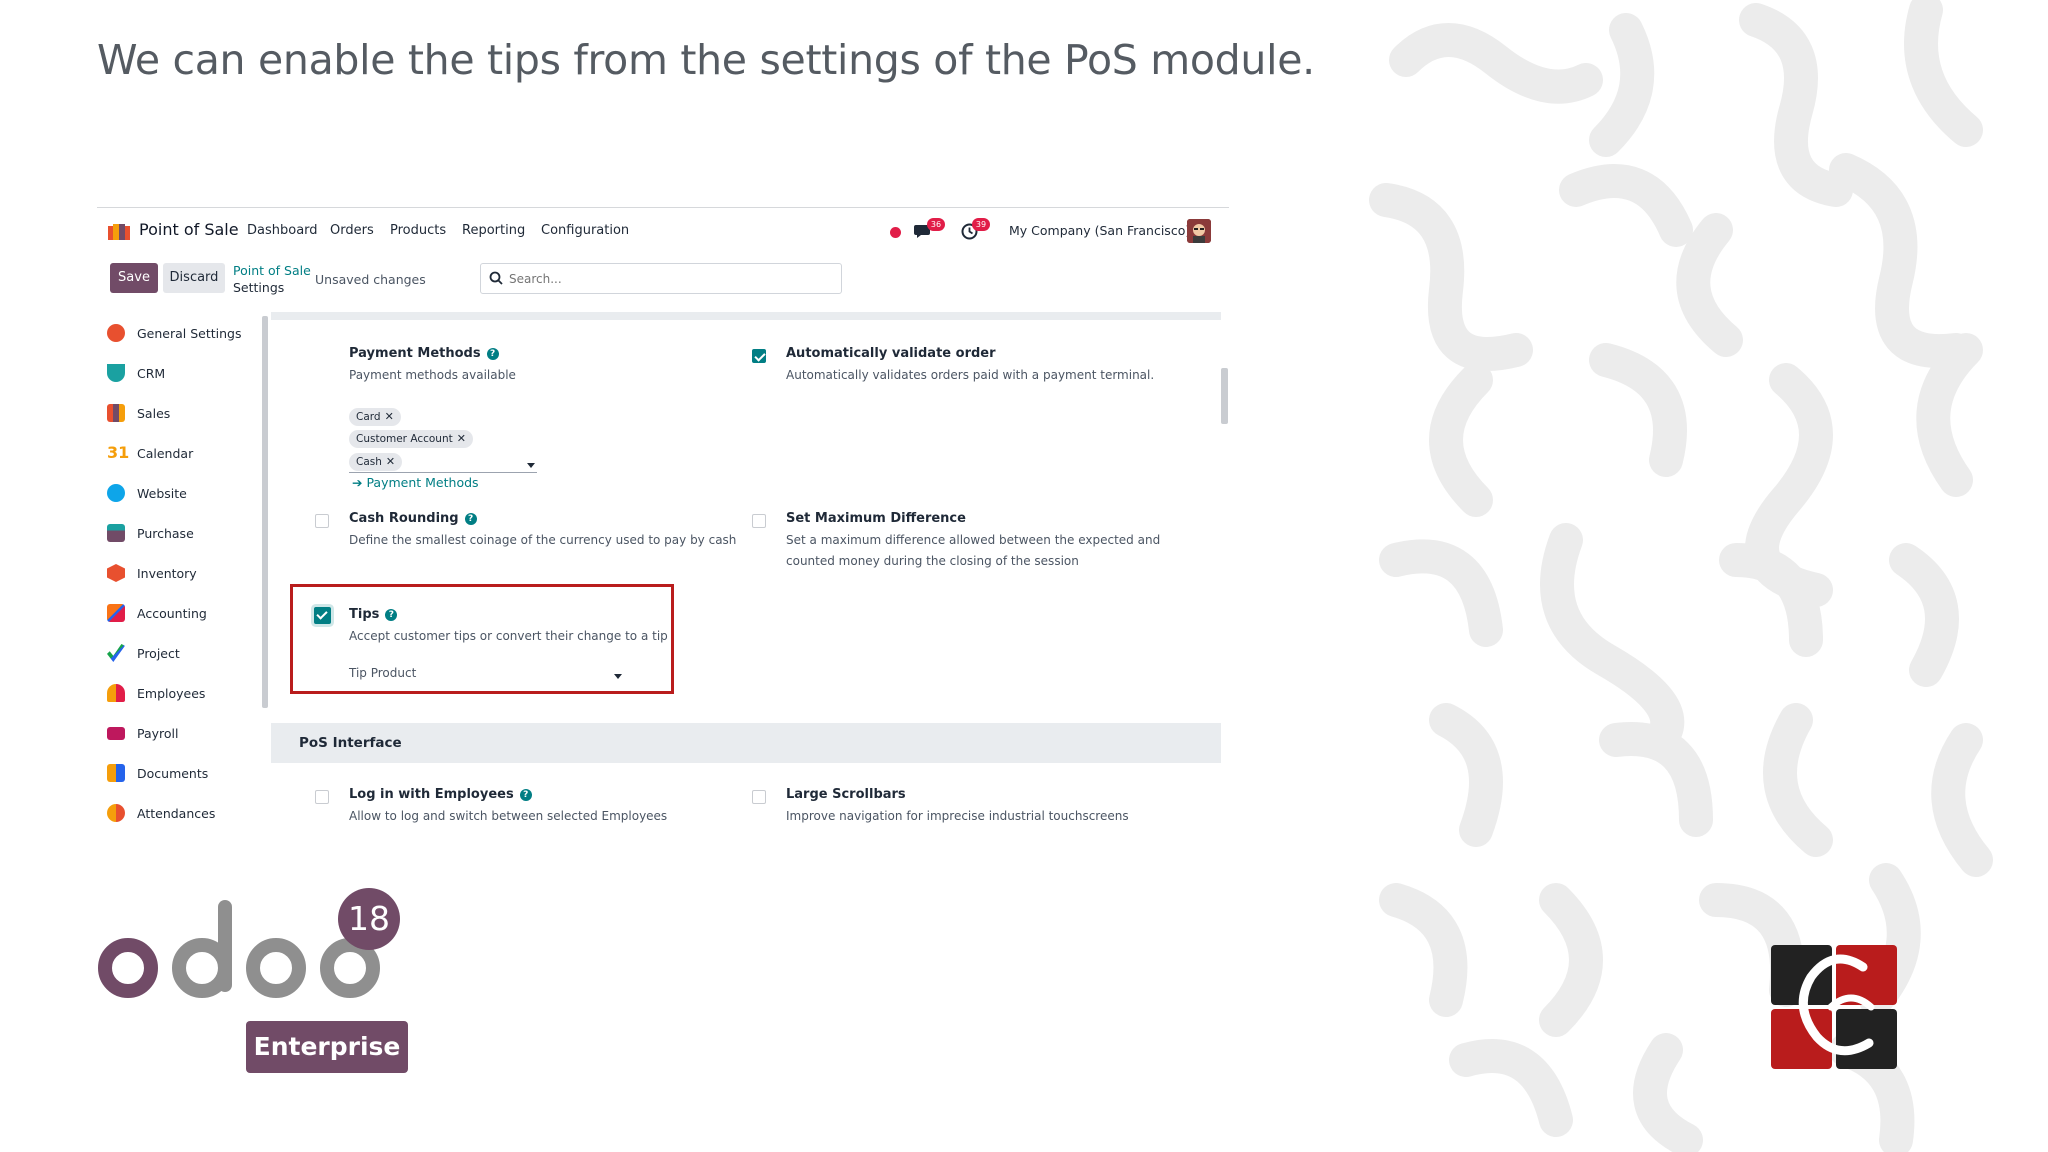 Image resolution: width=2048 pixels, height=1152 pixels. I want to click on chevron-down-icon, so click(531, 465).